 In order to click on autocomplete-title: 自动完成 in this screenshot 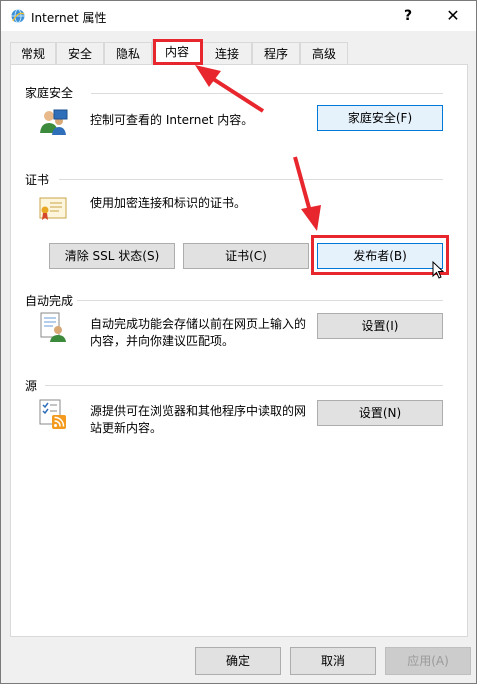, I will do `click(49, 301)`.